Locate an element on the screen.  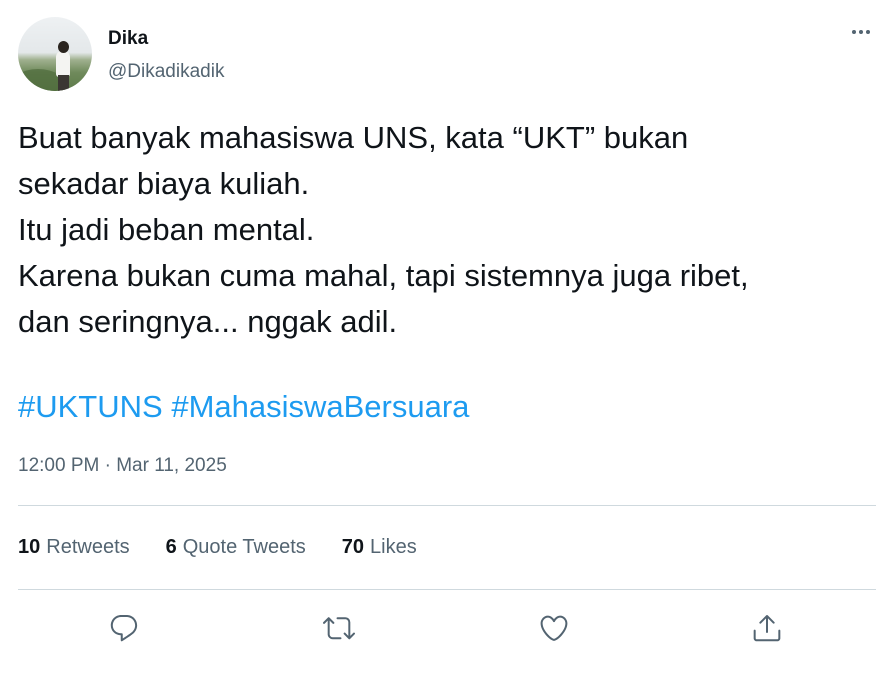
tweet-text-line: Itu jadi beban mental. is located at coordinates (166, 229).